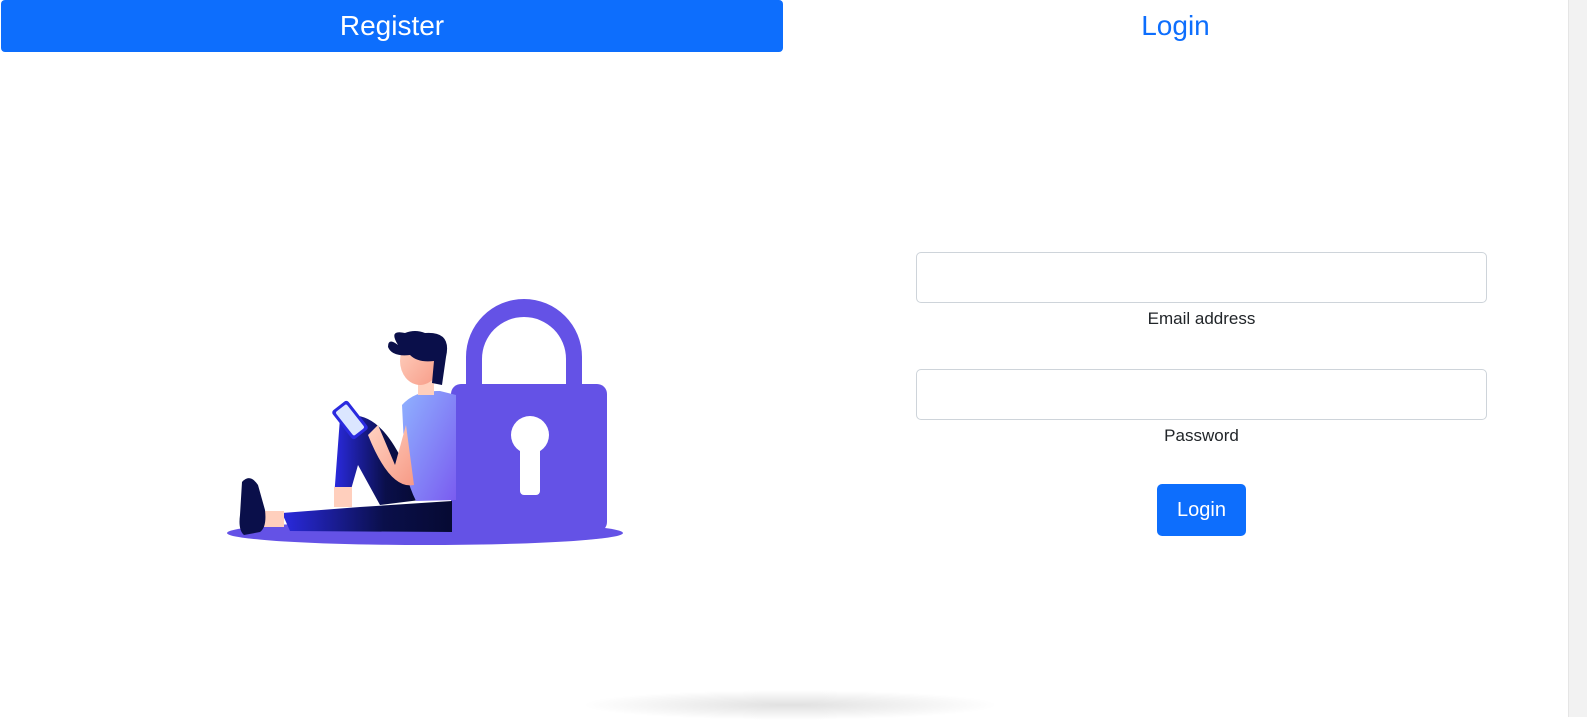 This screenshot has width=1587, height=720. I want to click on login-form: Email address Password Login, so click(1201, 394).